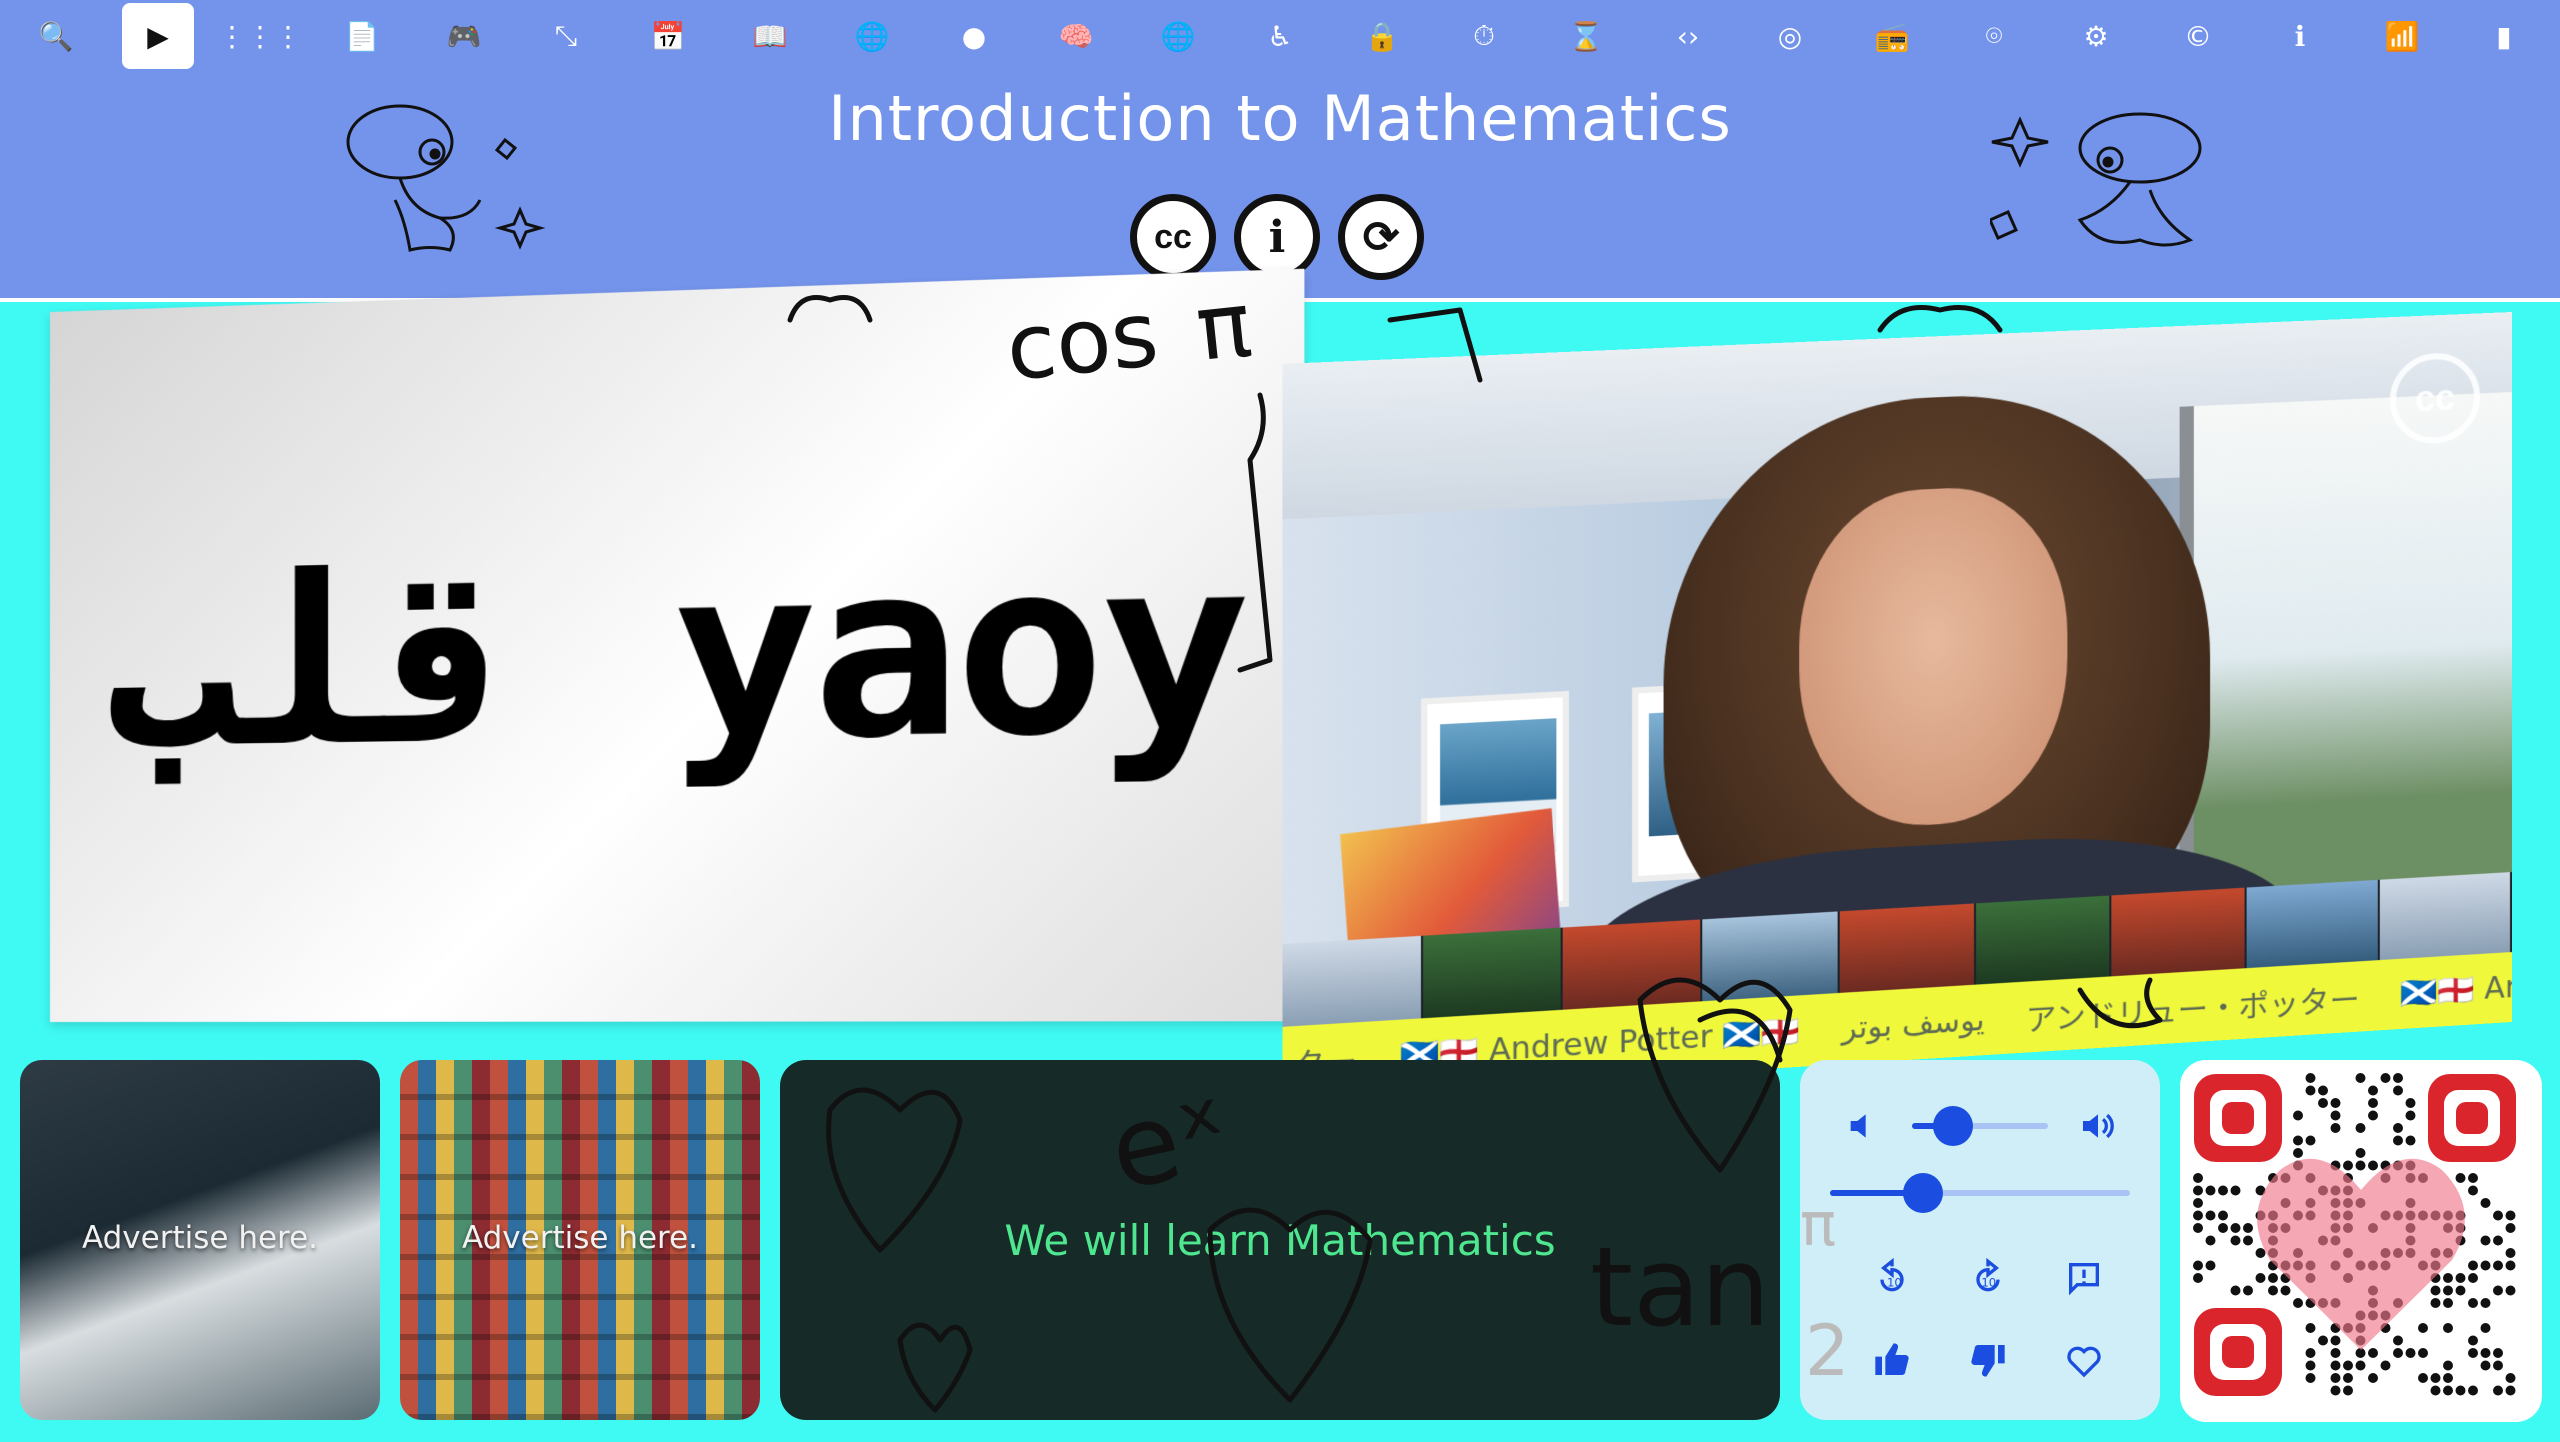 The width and height of the screenshot is (2560, 1442). I want to click on volume-slider, so click(1980, 1126).